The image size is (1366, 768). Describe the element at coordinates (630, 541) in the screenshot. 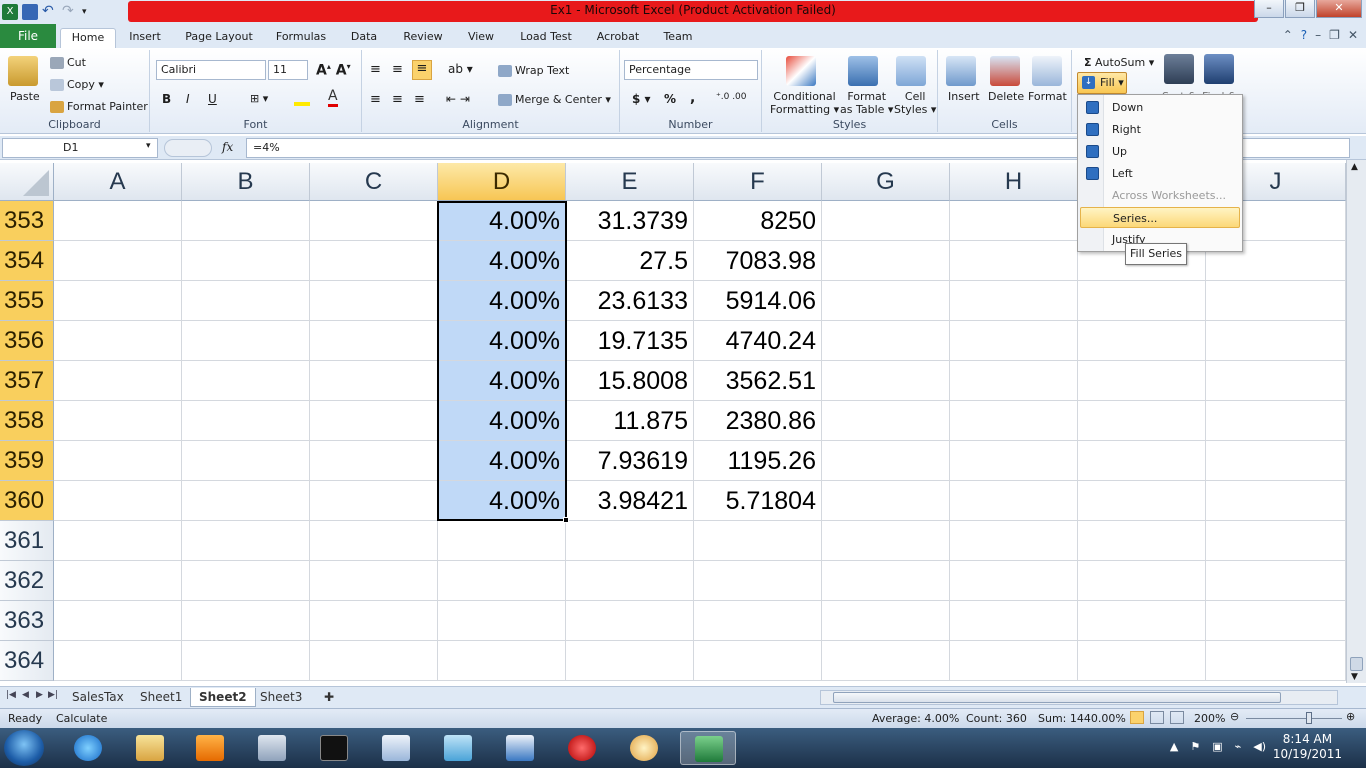

I see `cell-e` at that location.